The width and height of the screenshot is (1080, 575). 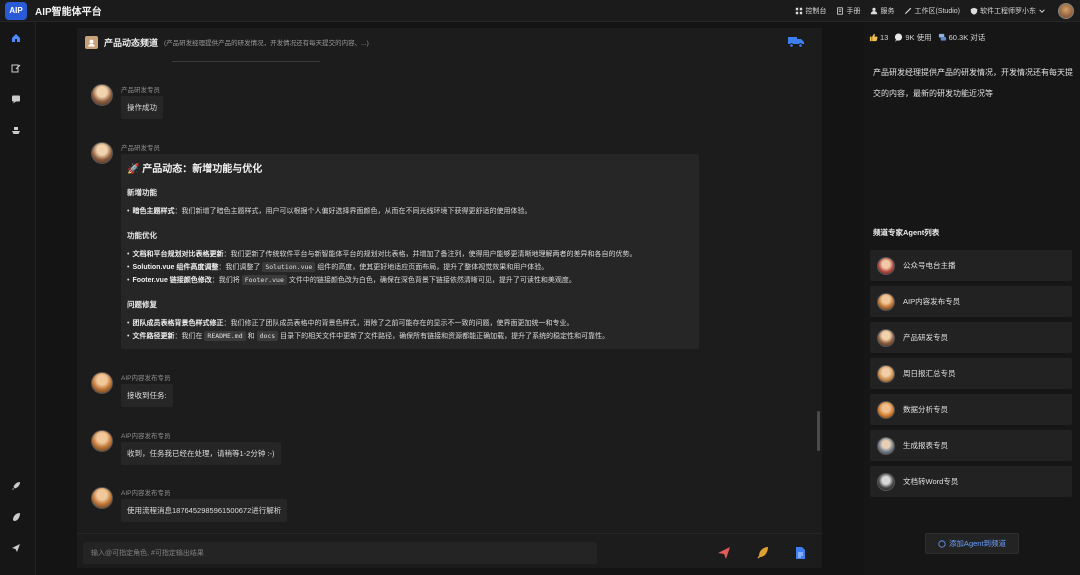 What do you see at coordinates (925, 409) in the screenshot?
I see `agent-name: 数据分析专员` at bounding box center [925, 409].